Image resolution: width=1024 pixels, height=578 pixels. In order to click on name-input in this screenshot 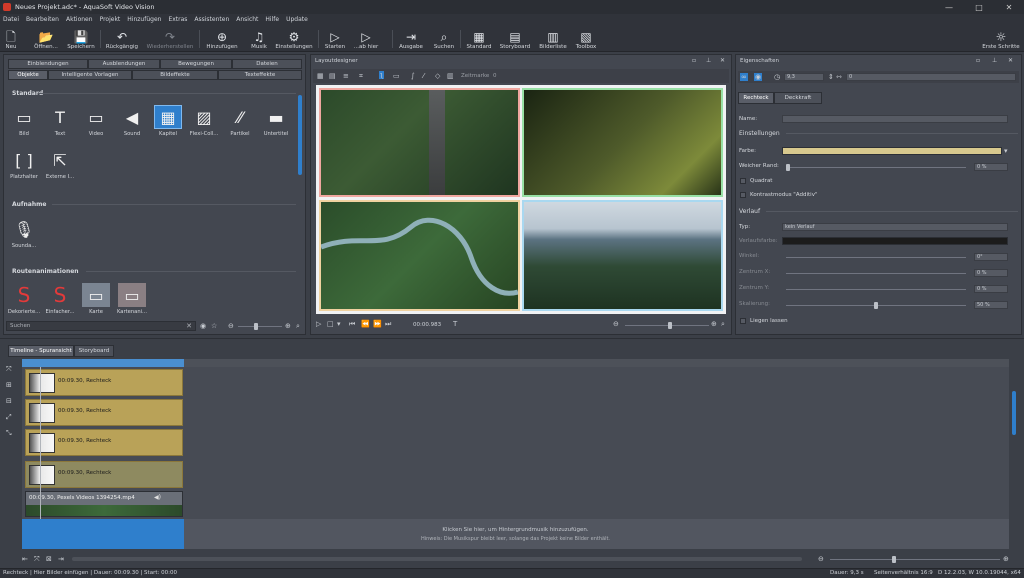, I will do `click(895, 119)`.